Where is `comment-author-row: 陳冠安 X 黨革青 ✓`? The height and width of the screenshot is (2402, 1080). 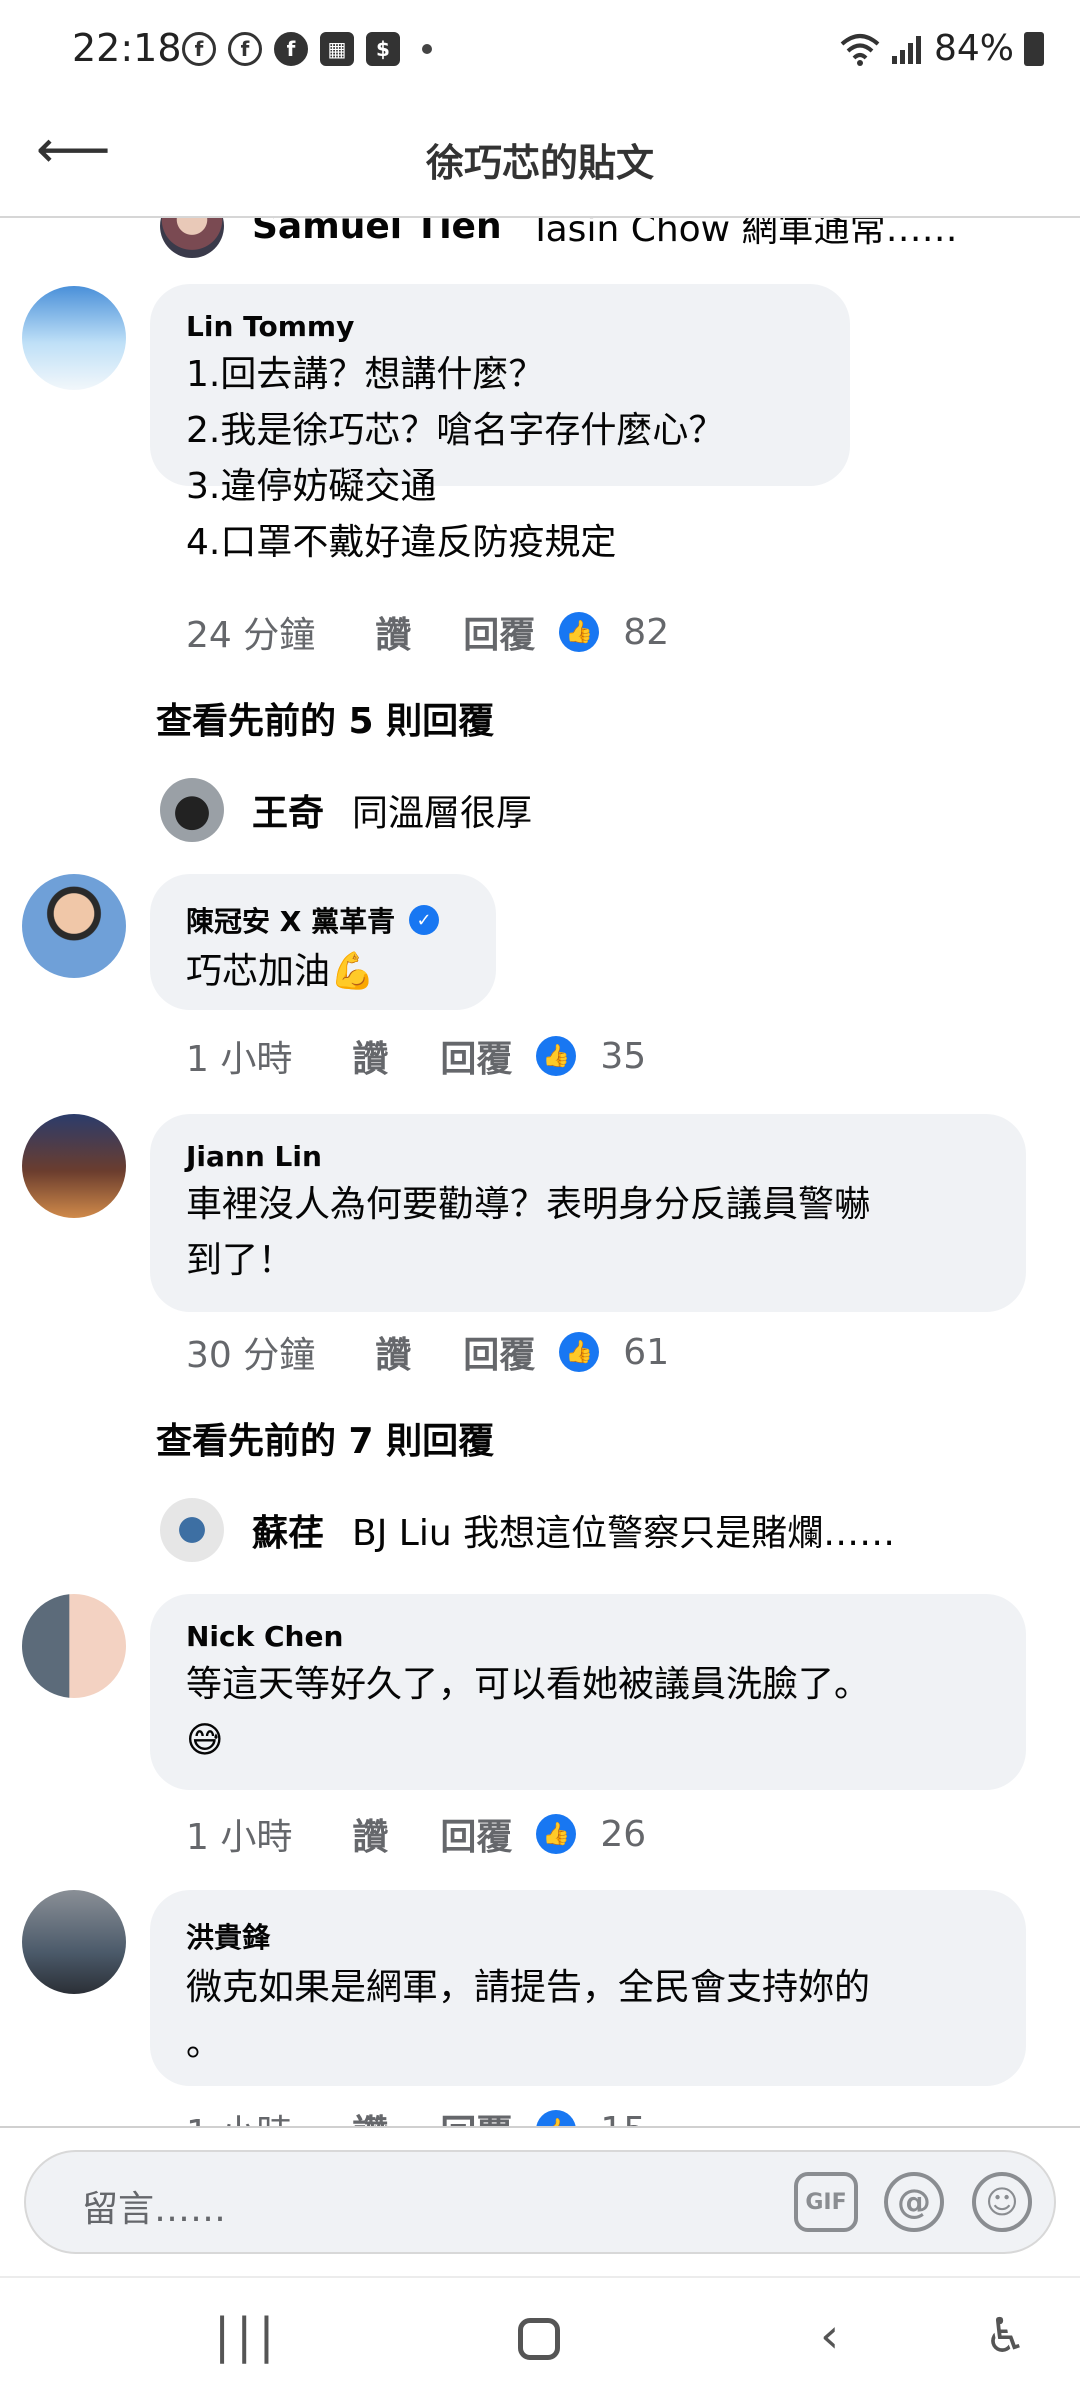 comment-author-row: 陳冠安 X 黨革青 ✓ is located at coordinates (322, 920).